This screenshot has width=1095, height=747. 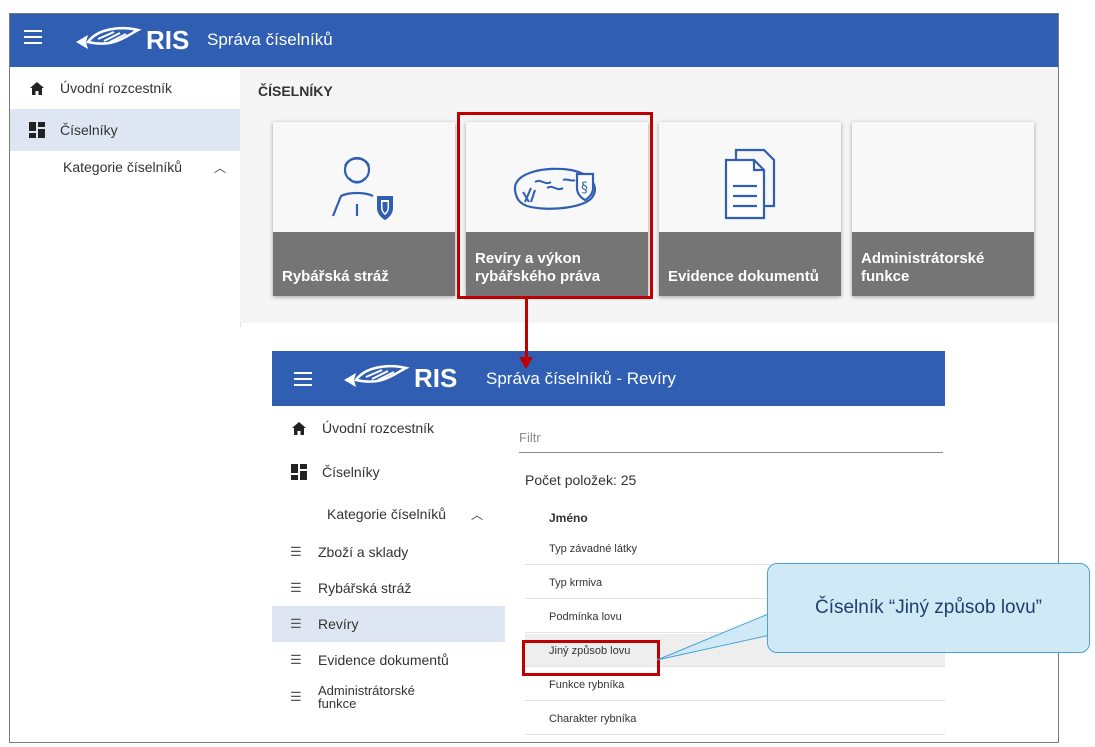 What do you see at coordinates (591, 658) in the screenshot?
I see `highlight-box-jiny-zpusob-lovu` at bounding box center [591, 658].